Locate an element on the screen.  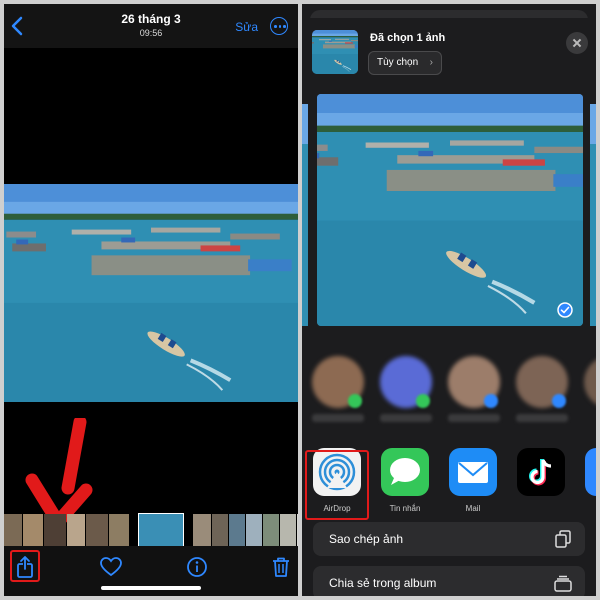
messages-app-button is located at coordinates (405, 472).